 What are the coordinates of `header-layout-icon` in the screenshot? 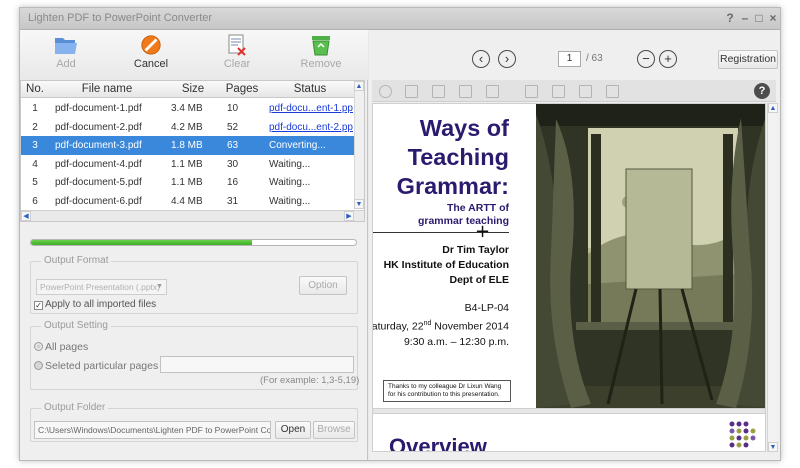 It's located at (492, 91).